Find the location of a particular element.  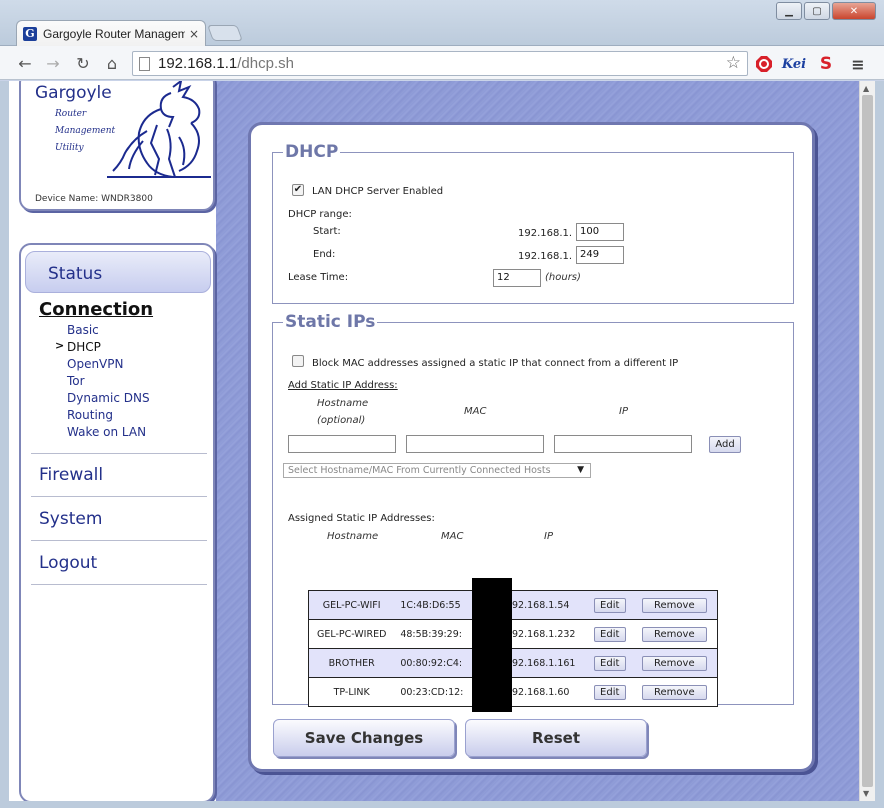

row-hostname: TP-LINK is located at coordinates (351, 692).